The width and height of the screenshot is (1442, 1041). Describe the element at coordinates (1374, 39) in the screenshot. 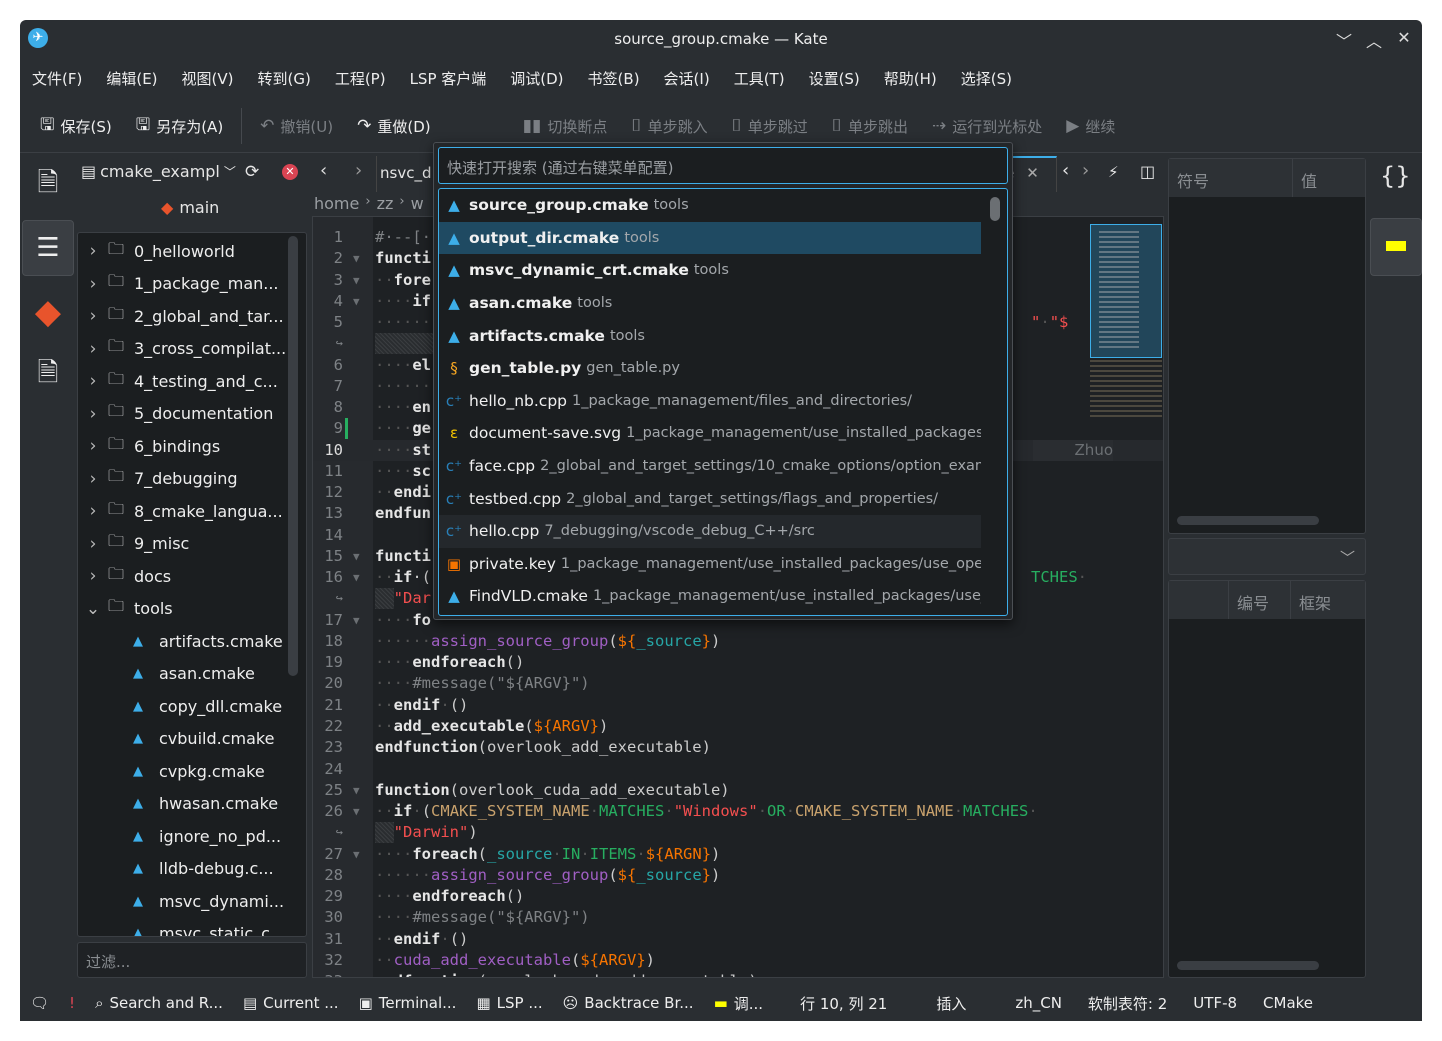

I see `maximize-button: ︿` at that location.